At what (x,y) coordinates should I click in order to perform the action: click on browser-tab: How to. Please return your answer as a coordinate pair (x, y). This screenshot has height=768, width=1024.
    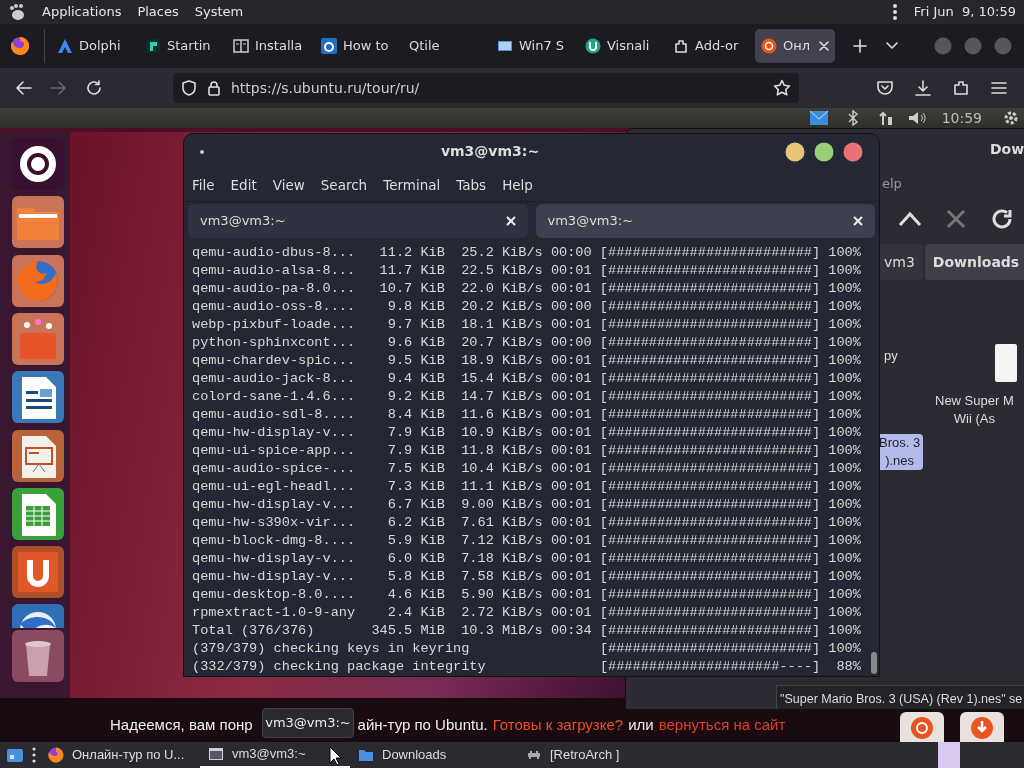
    Looking at the image, I should click on (357, 46).